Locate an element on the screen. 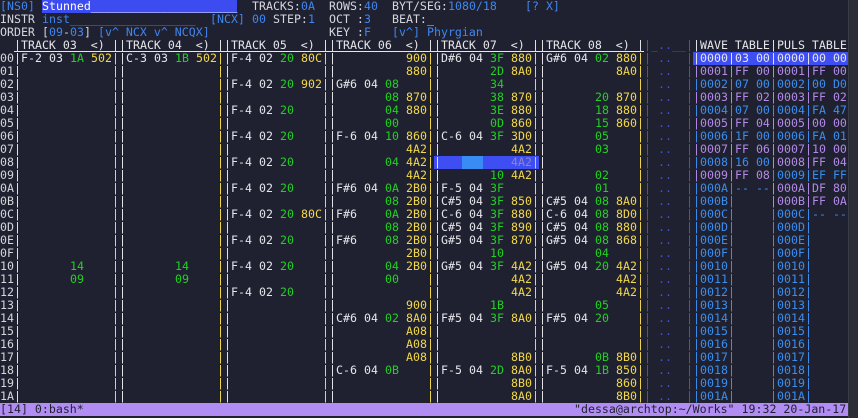  effect-cell: 08 is located at coordinates (392, 240).